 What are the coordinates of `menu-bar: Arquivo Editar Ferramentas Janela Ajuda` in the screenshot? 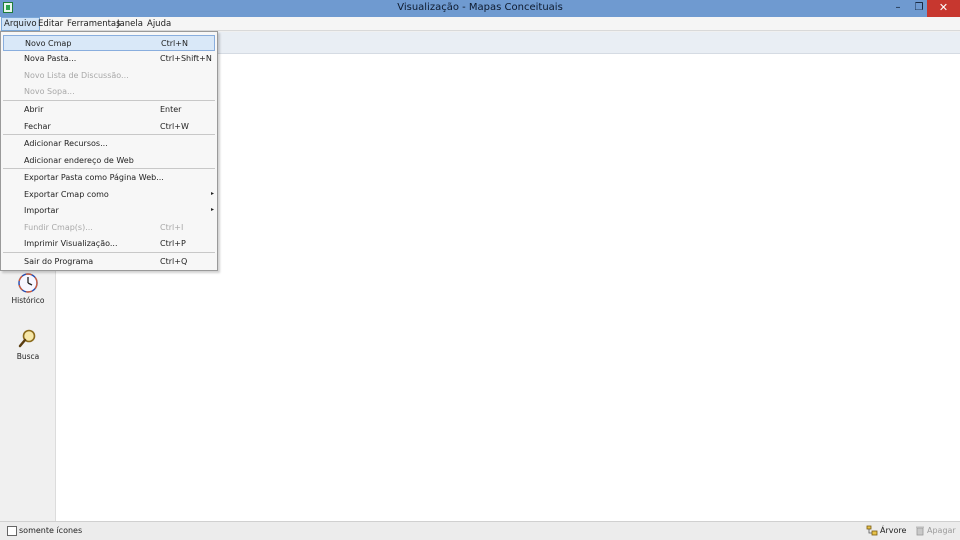 It's located at (480, 24).